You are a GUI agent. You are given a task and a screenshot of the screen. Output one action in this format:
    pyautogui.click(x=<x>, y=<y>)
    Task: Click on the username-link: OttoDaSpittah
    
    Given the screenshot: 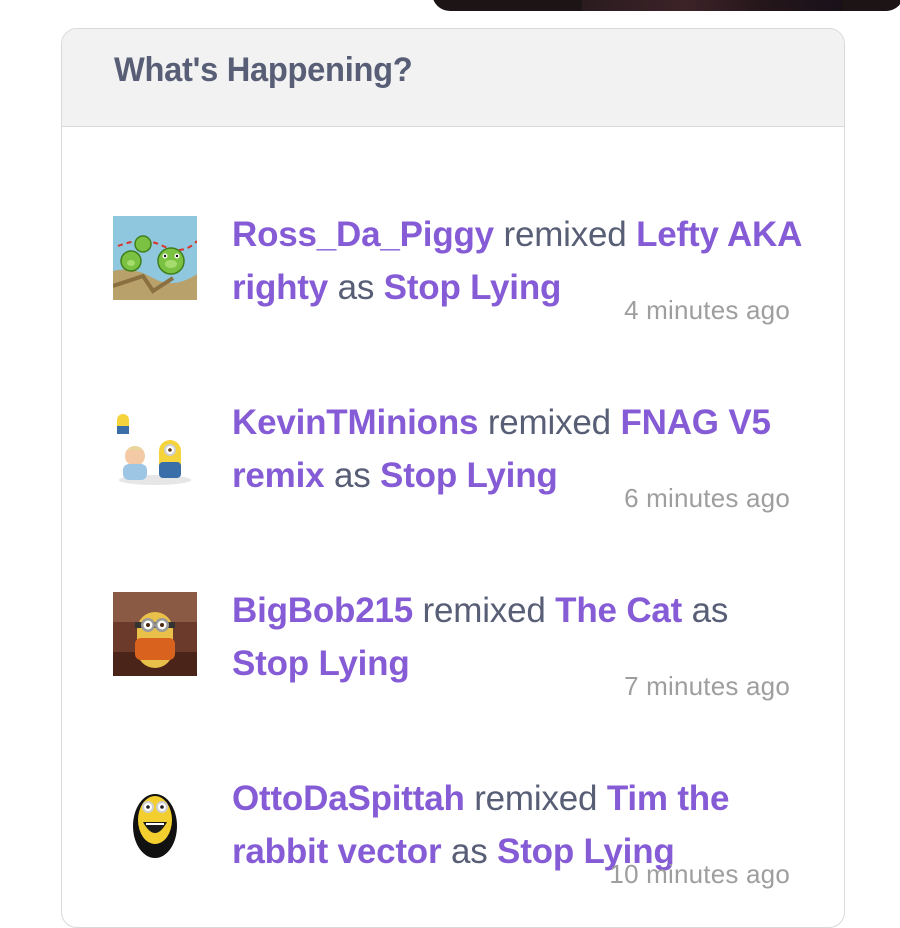 What is the action you would take?
    pyautogui.click(x=348, y=798)
    